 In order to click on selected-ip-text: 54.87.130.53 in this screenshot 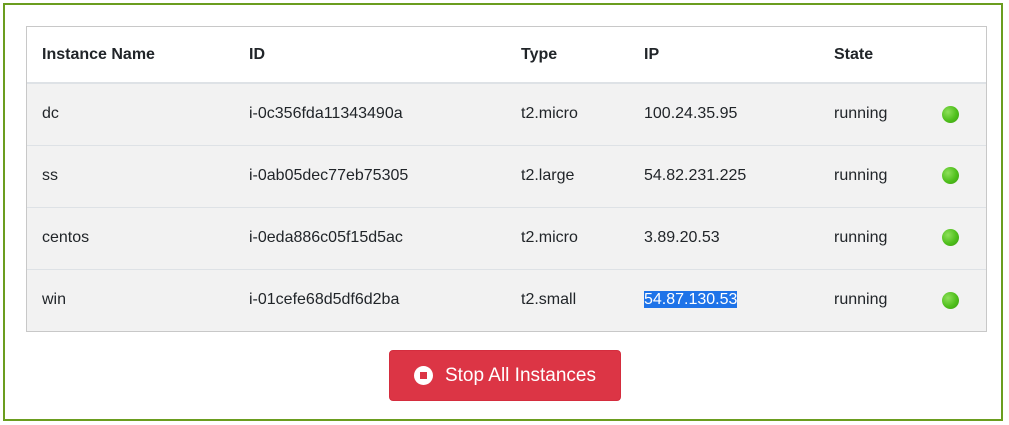, I will do `click(691, 300)`.